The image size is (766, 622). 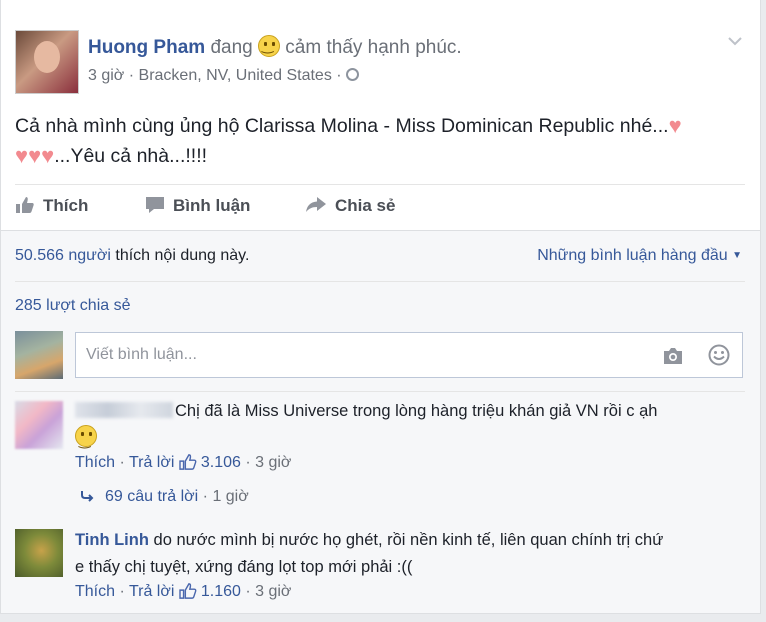 What do you see at coordinates (87, 496) in the screenshot?
I see `reply-arrow-icon` at bounding box center [87, 496].